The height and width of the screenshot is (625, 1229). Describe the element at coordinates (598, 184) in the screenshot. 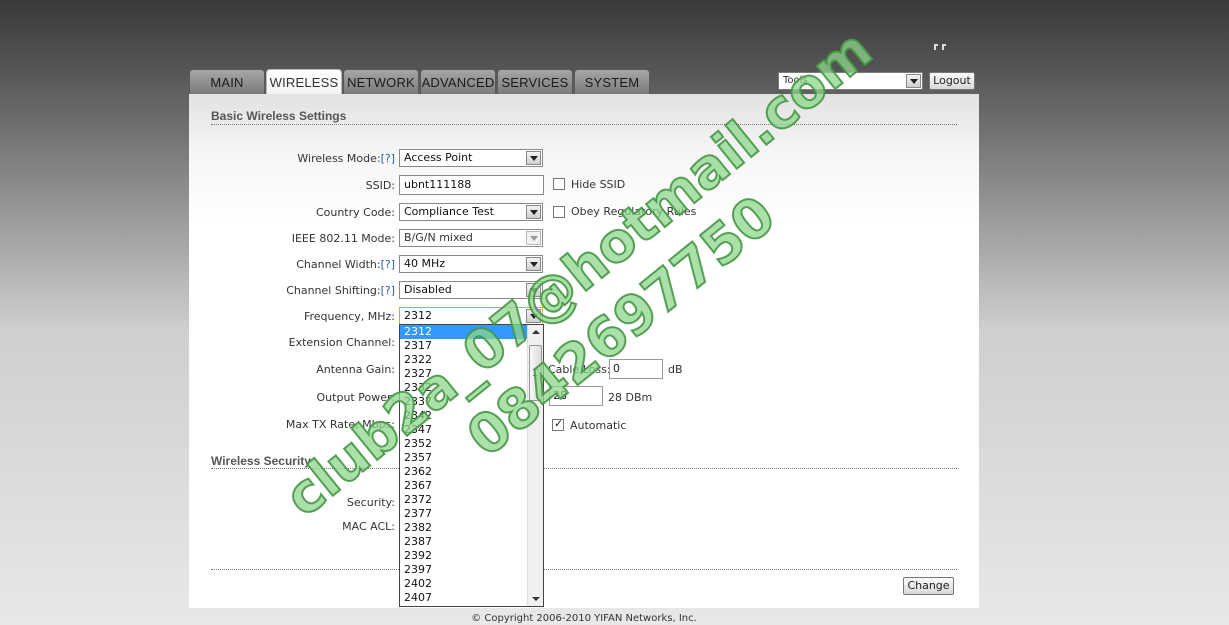

I see `hide-ssid-label: Hide SSID` at that location.